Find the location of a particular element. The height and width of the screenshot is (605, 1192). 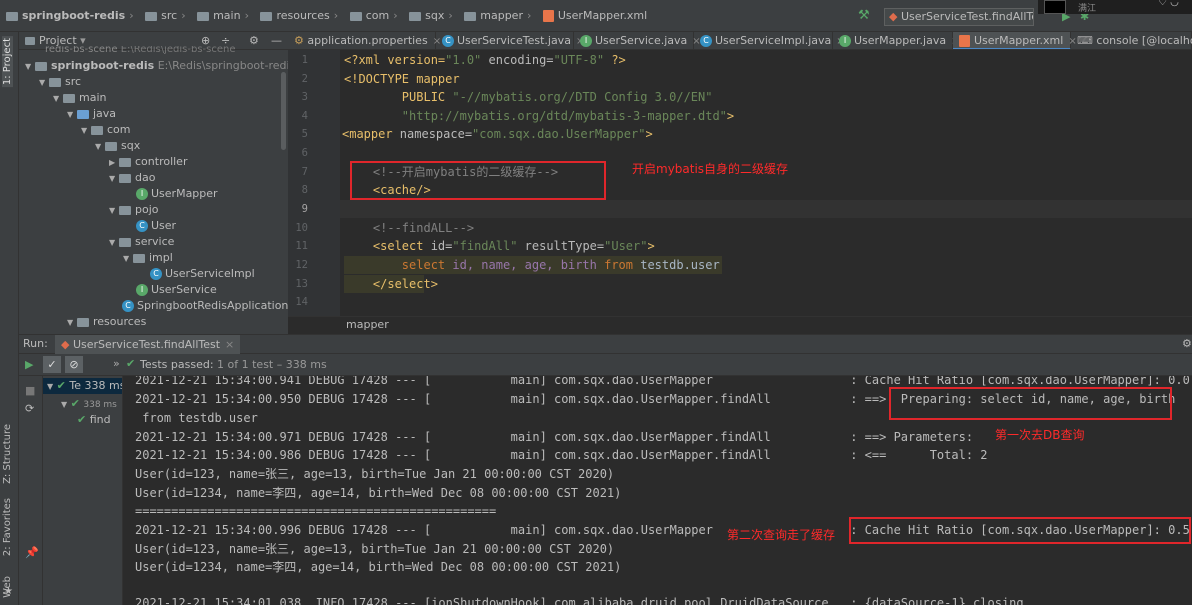

pin-icon: 📌 is located at coordinates (32, 552).